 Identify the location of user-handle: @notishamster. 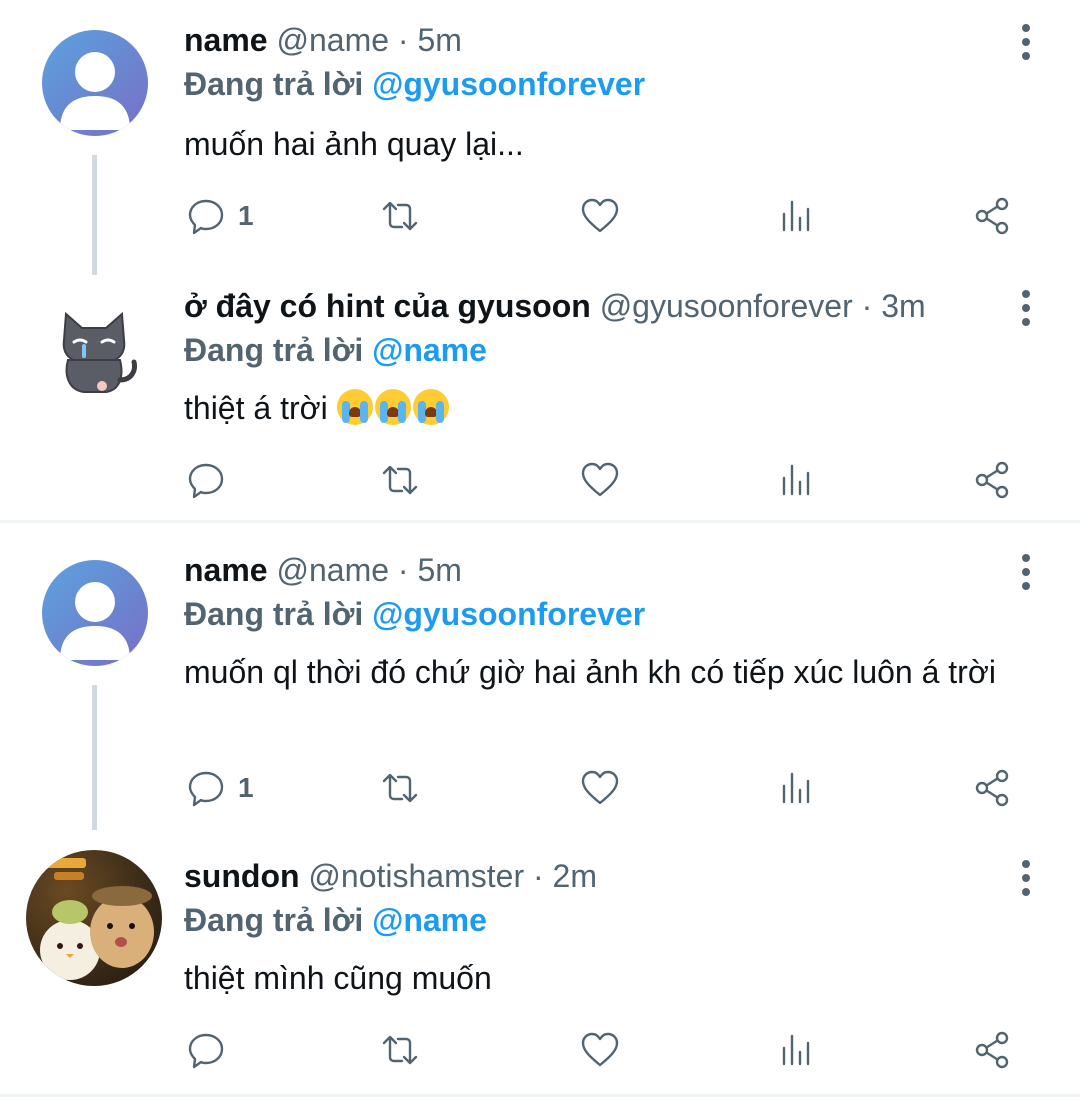
(416, 876).